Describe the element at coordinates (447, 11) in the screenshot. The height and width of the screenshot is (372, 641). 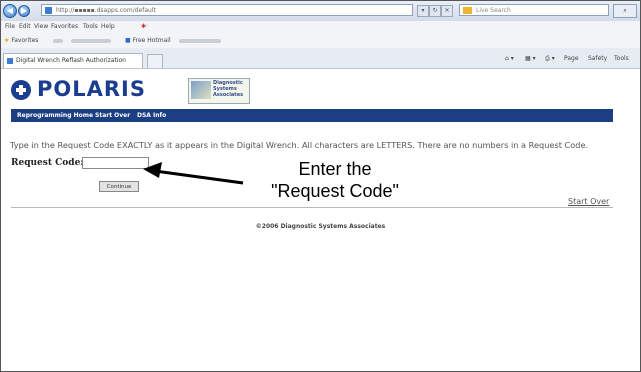
I see `stop-icon: ✕` at that location.